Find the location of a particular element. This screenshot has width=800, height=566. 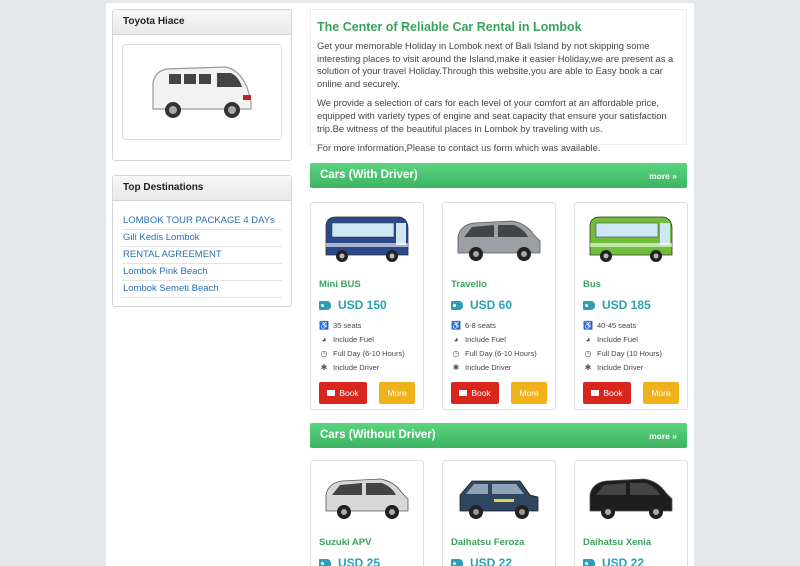

feature-text: 6-8 seats is located at coordinates (480, 325).